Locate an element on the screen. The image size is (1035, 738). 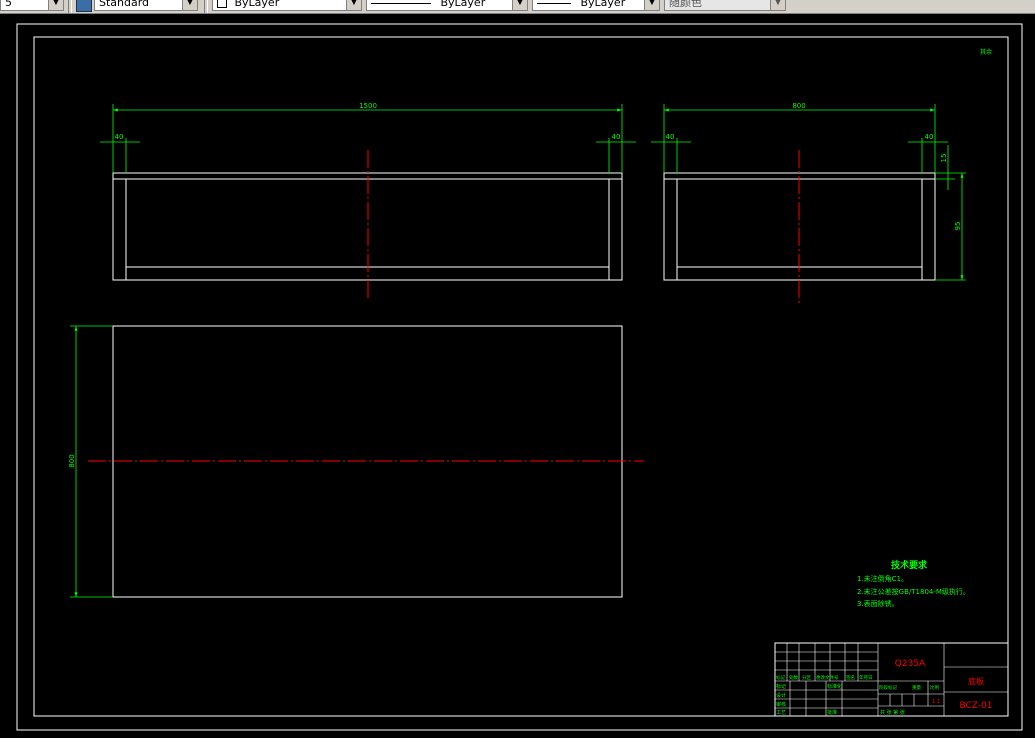
partial-dropdown-value: 5 is located at coordinates (8, 4).